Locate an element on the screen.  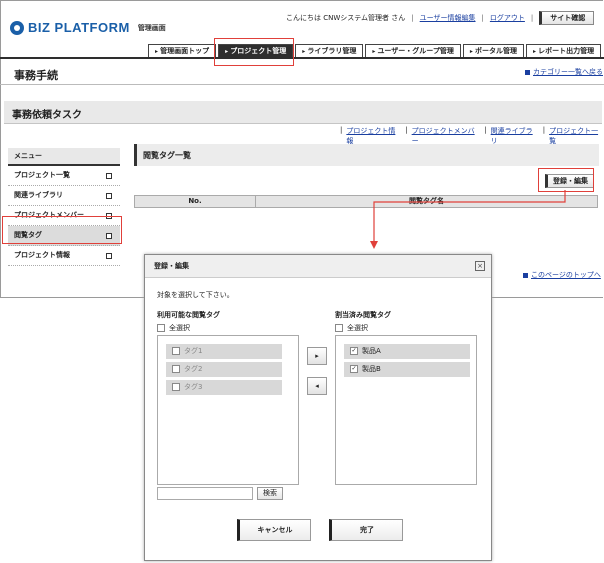
move-left-button: ◂ is located at coordinates (317, 386).